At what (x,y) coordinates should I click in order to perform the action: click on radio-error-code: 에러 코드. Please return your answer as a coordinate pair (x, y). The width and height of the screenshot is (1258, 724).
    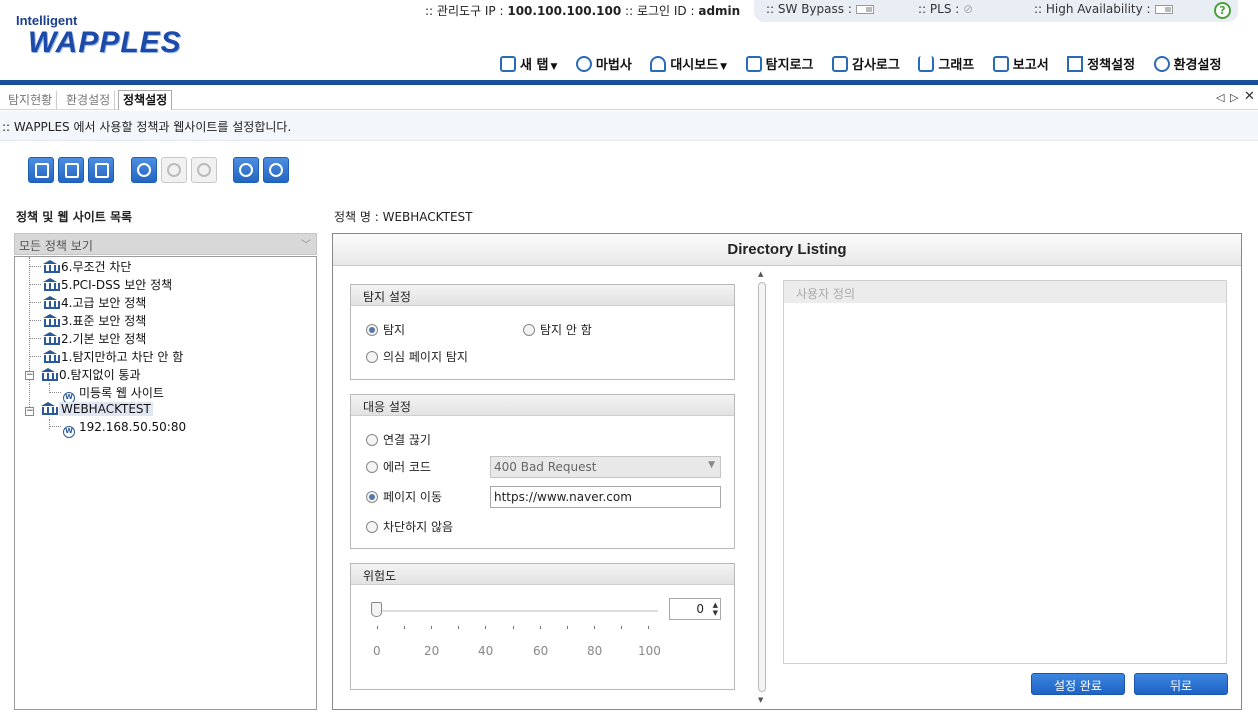
    Looking at the image, I should click on (398, 466).